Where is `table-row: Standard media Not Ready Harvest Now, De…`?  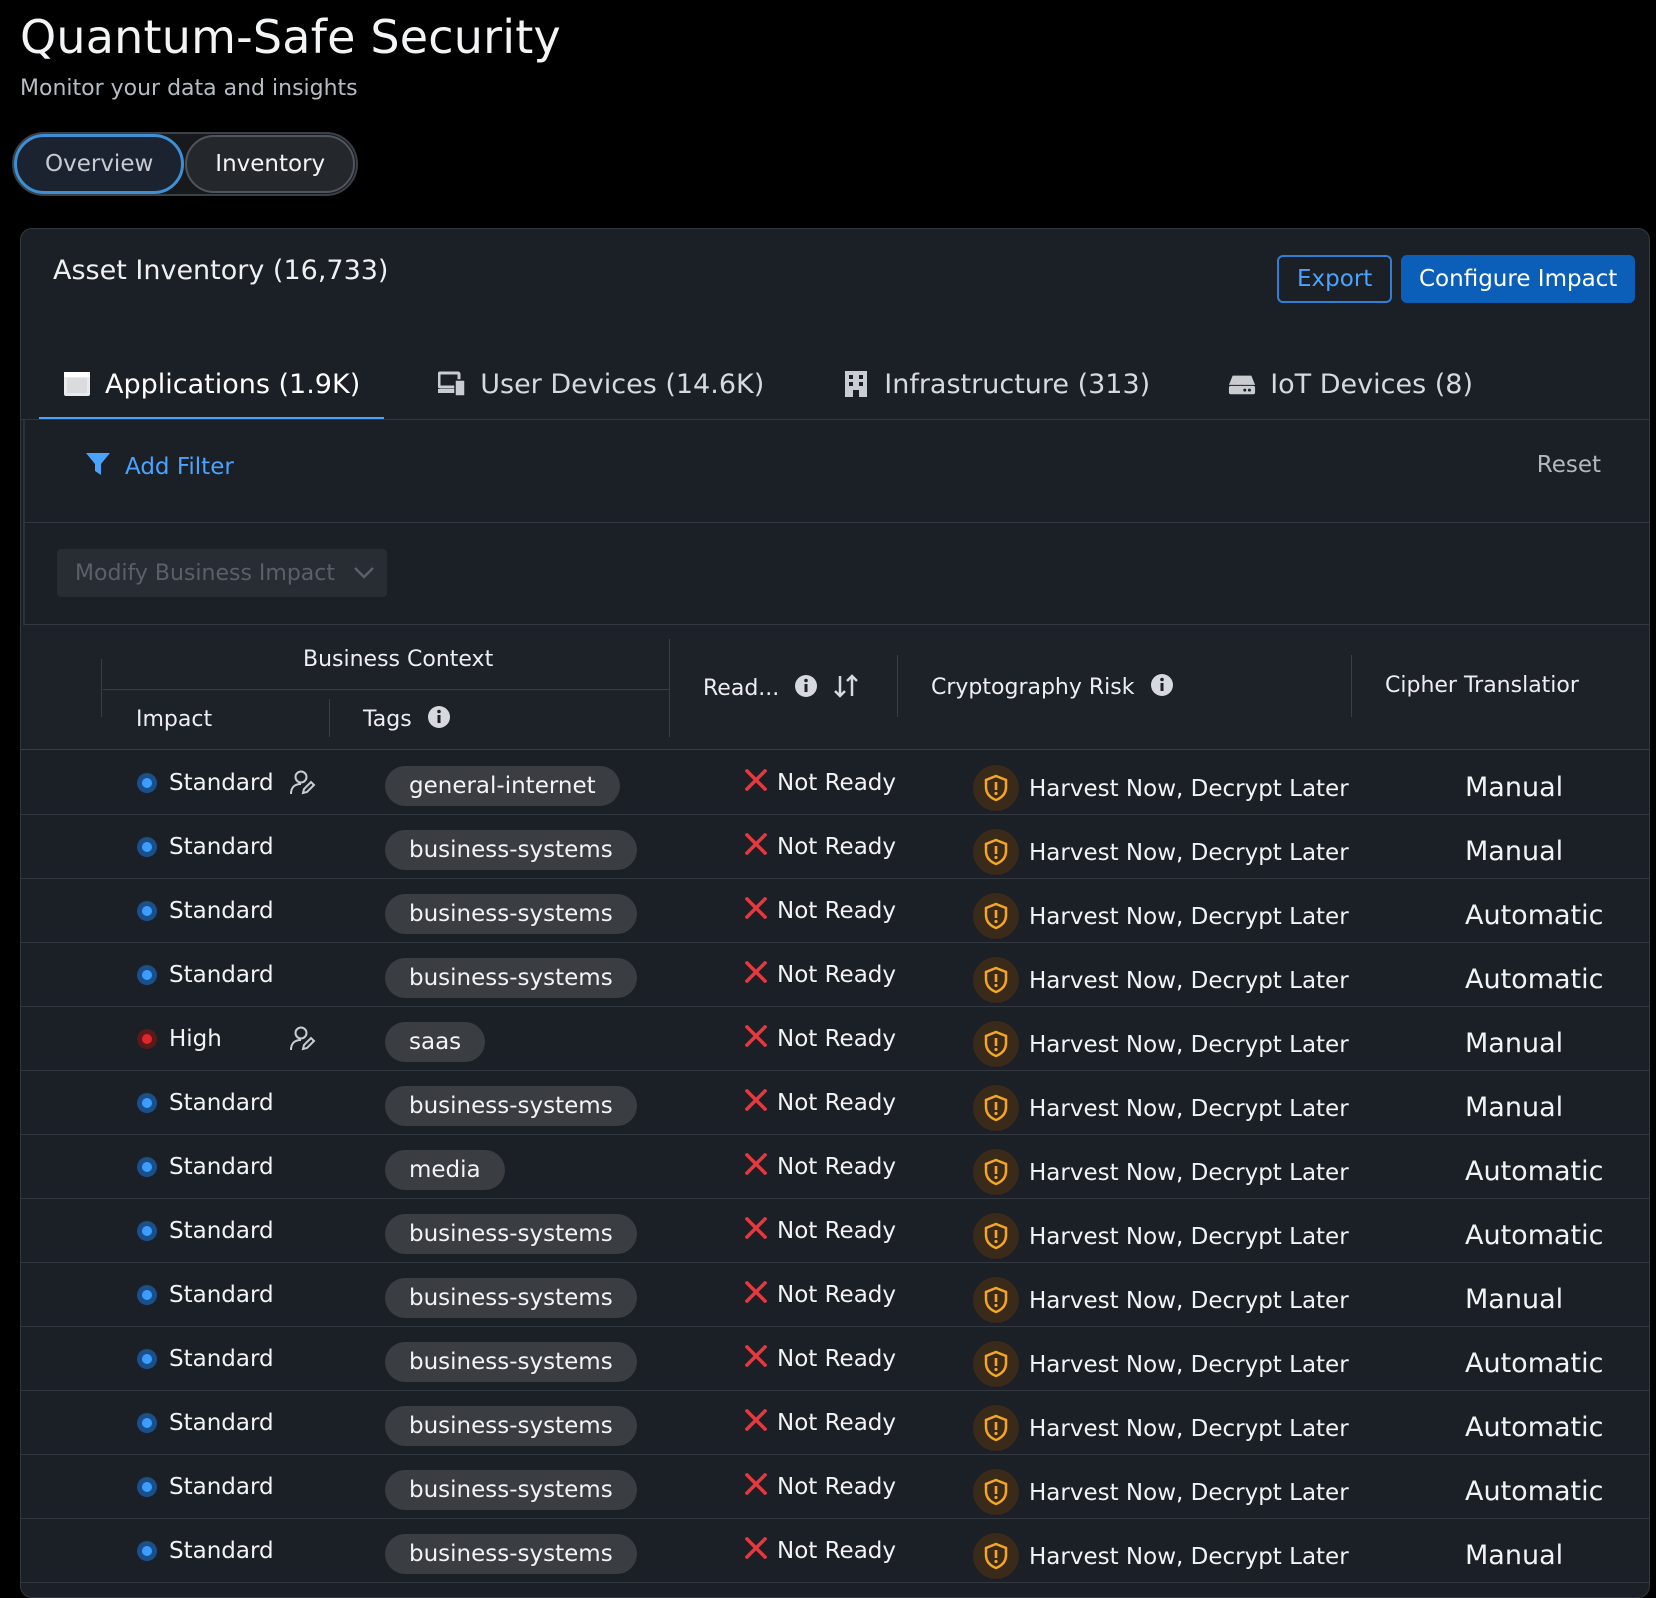
table-row: Standard media Not Ready Harvest Now, De… is located at coordinates (835, 1167).